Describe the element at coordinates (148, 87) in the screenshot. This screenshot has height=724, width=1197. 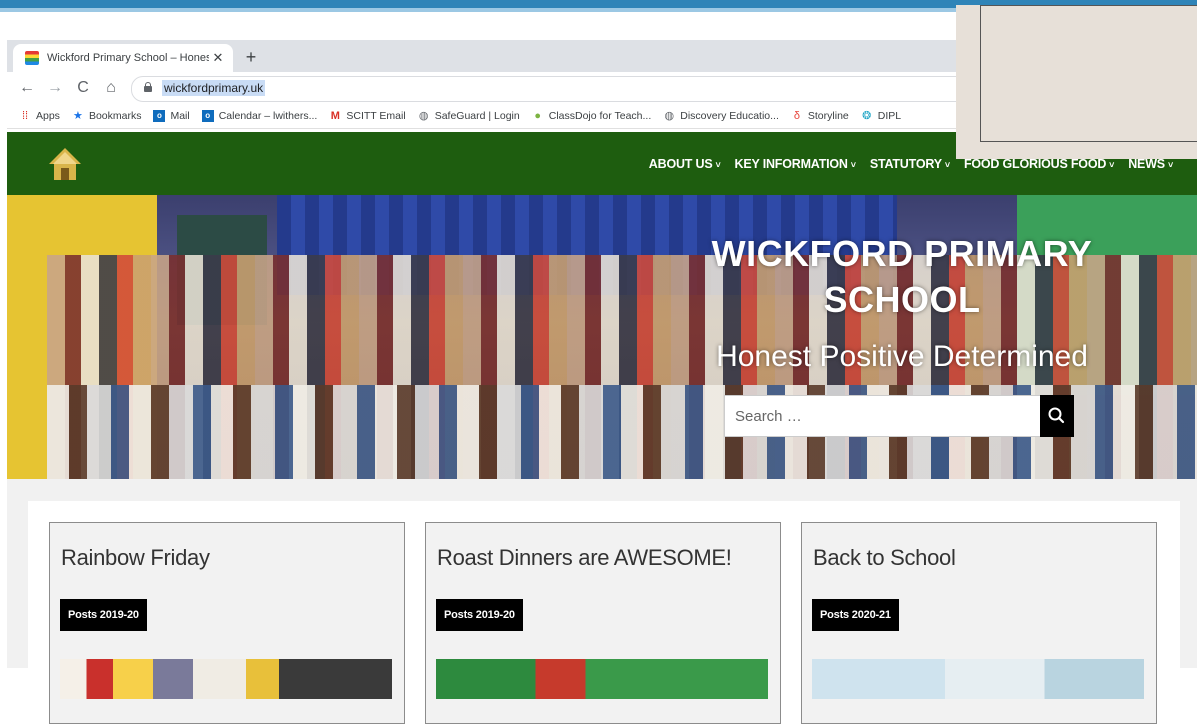
I see `lock-icon` at that location.